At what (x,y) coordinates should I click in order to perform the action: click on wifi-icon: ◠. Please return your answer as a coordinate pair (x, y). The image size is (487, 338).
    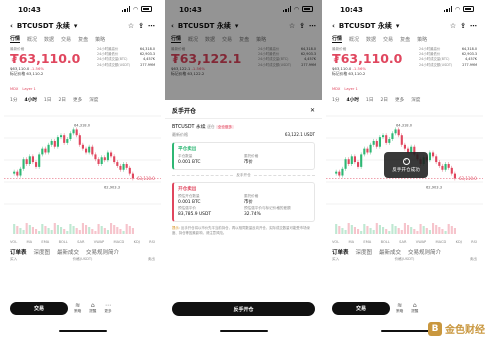
    Looking at the image, I should click on (457, 9).